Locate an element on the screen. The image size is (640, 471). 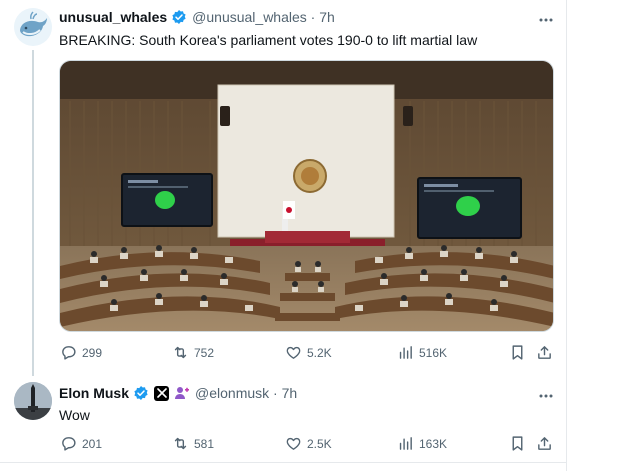
handle-time: @unusual_whales · 7h is located at coordinates (263, 17).